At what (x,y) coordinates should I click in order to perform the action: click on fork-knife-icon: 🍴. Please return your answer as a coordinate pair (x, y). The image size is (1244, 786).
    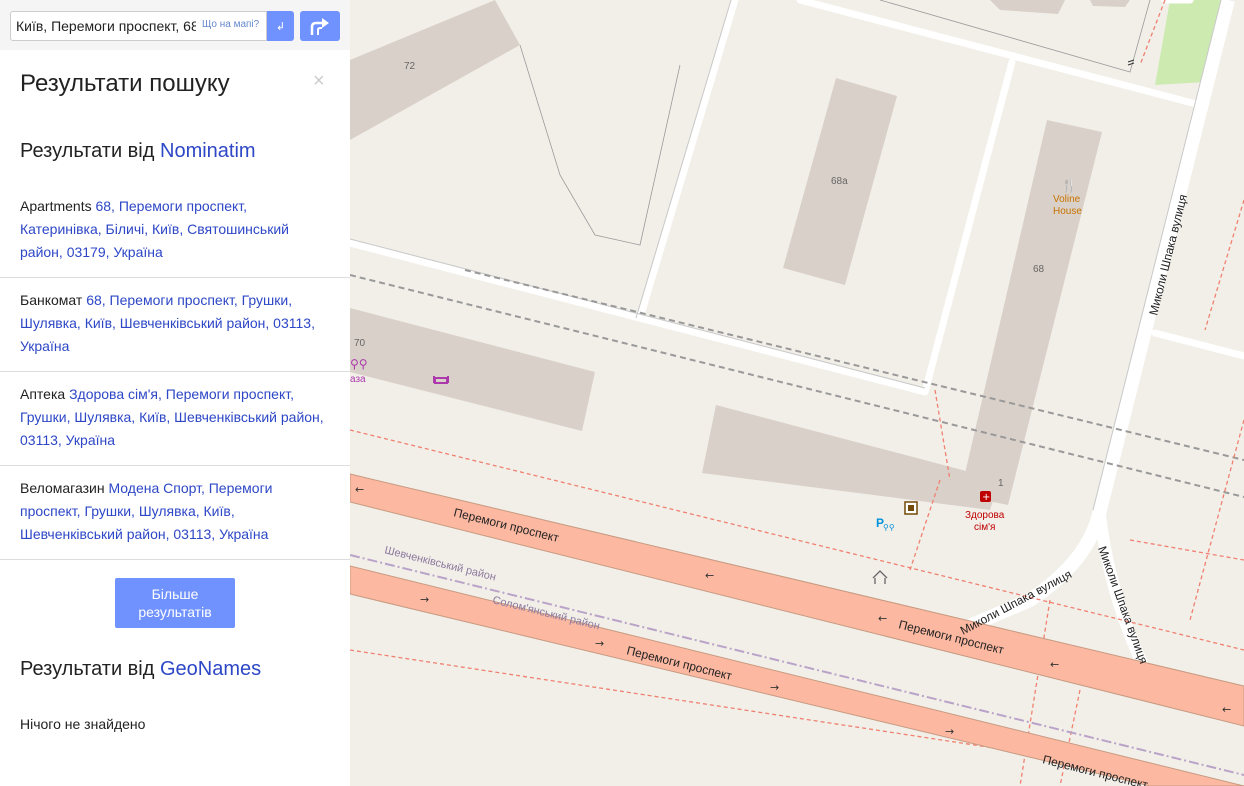
    Looking at the image, I should click on (1069, 186).